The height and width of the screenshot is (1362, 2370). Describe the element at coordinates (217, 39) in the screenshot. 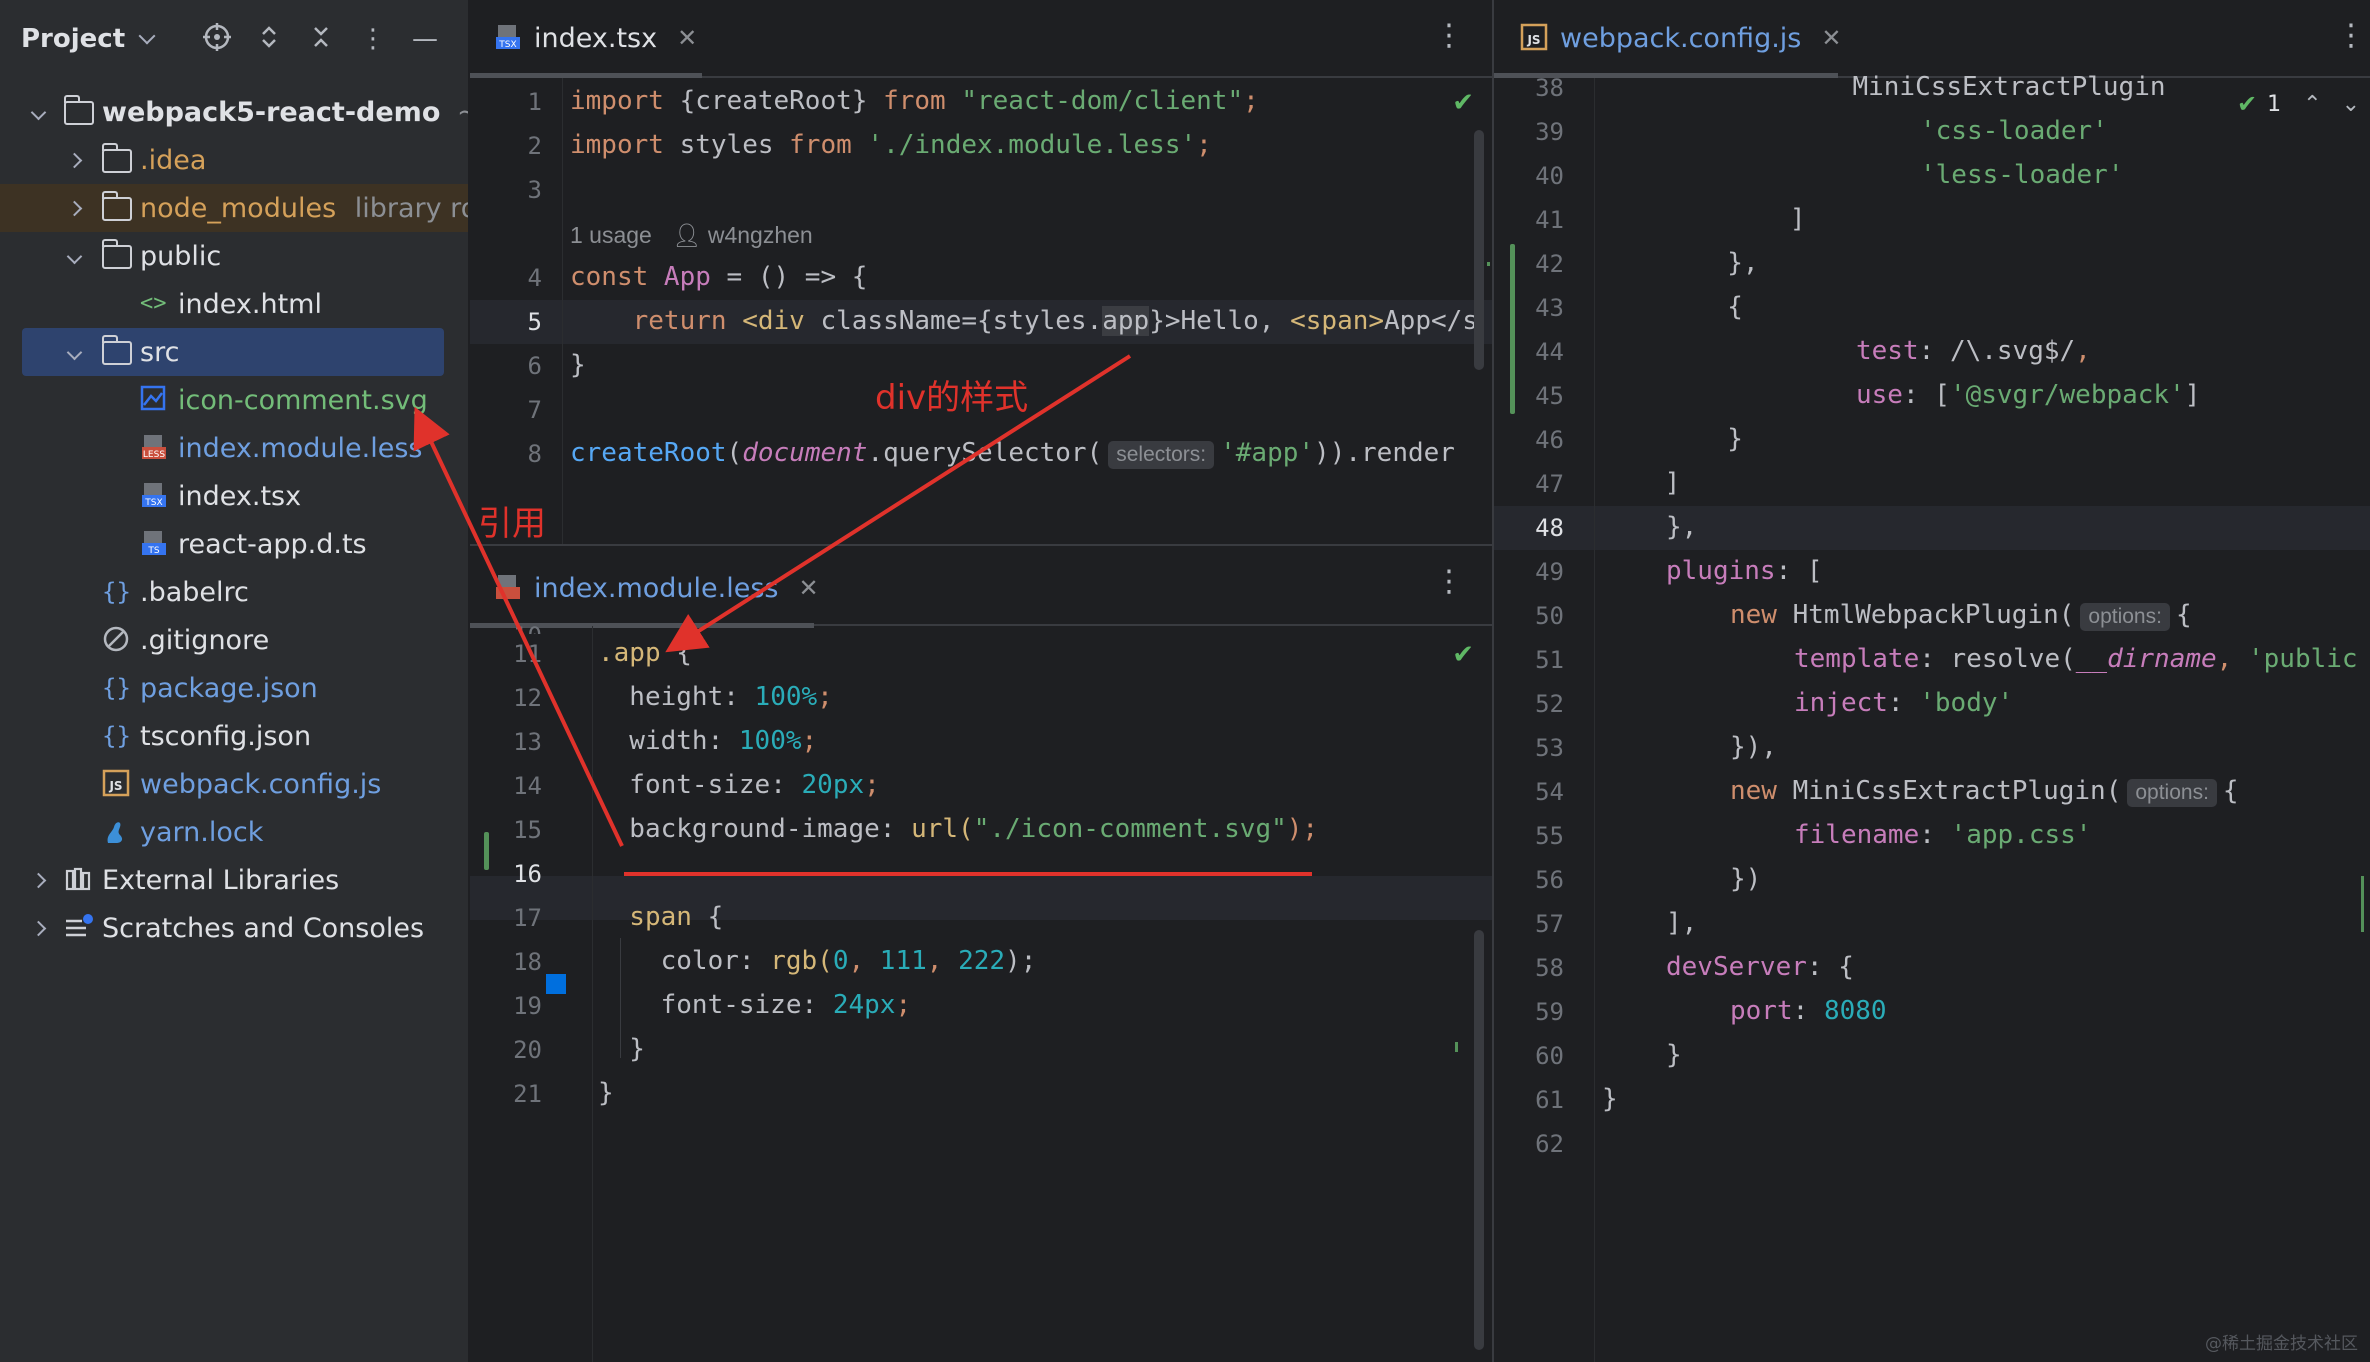

I see `locate-icon` at that location.